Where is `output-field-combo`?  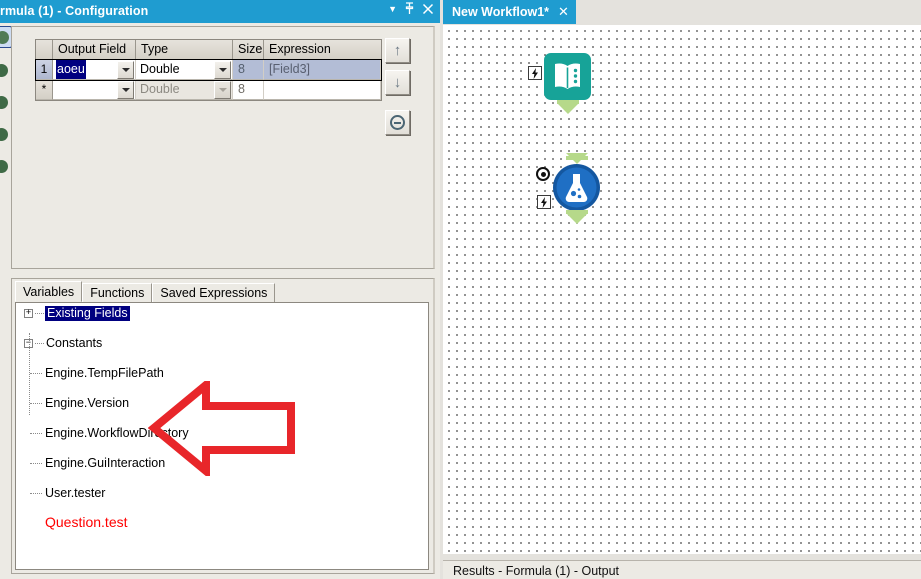 output-field-combo is located at coordinates (94, 89).